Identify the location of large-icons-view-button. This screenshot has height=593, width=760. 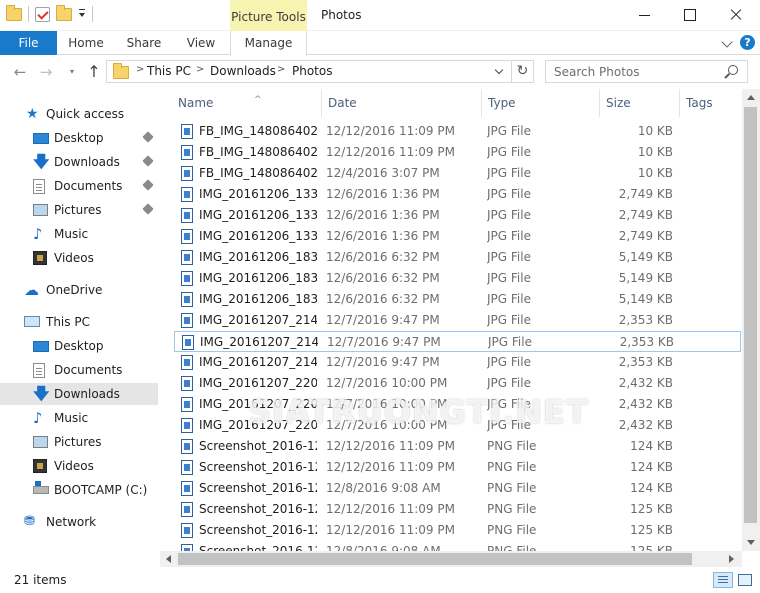
(745, 580).